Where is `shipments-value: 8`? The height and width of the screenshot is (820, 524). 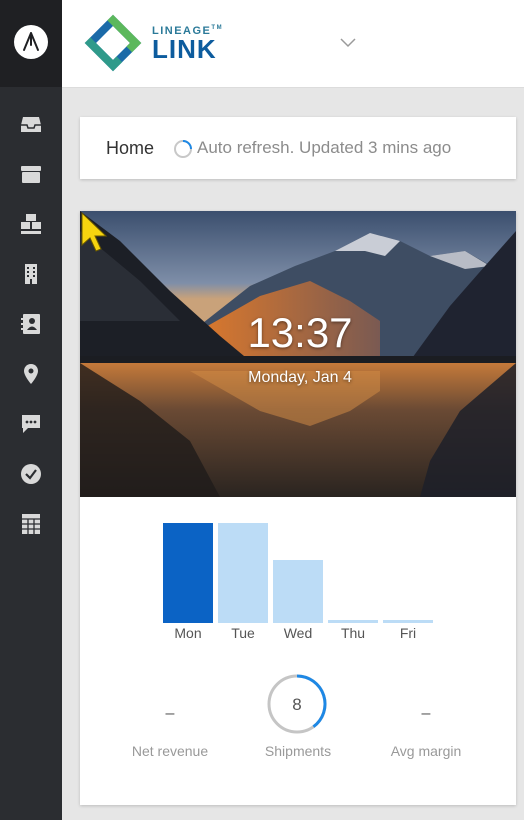
shipments-value: 8 is located at coordinates (297, 704).